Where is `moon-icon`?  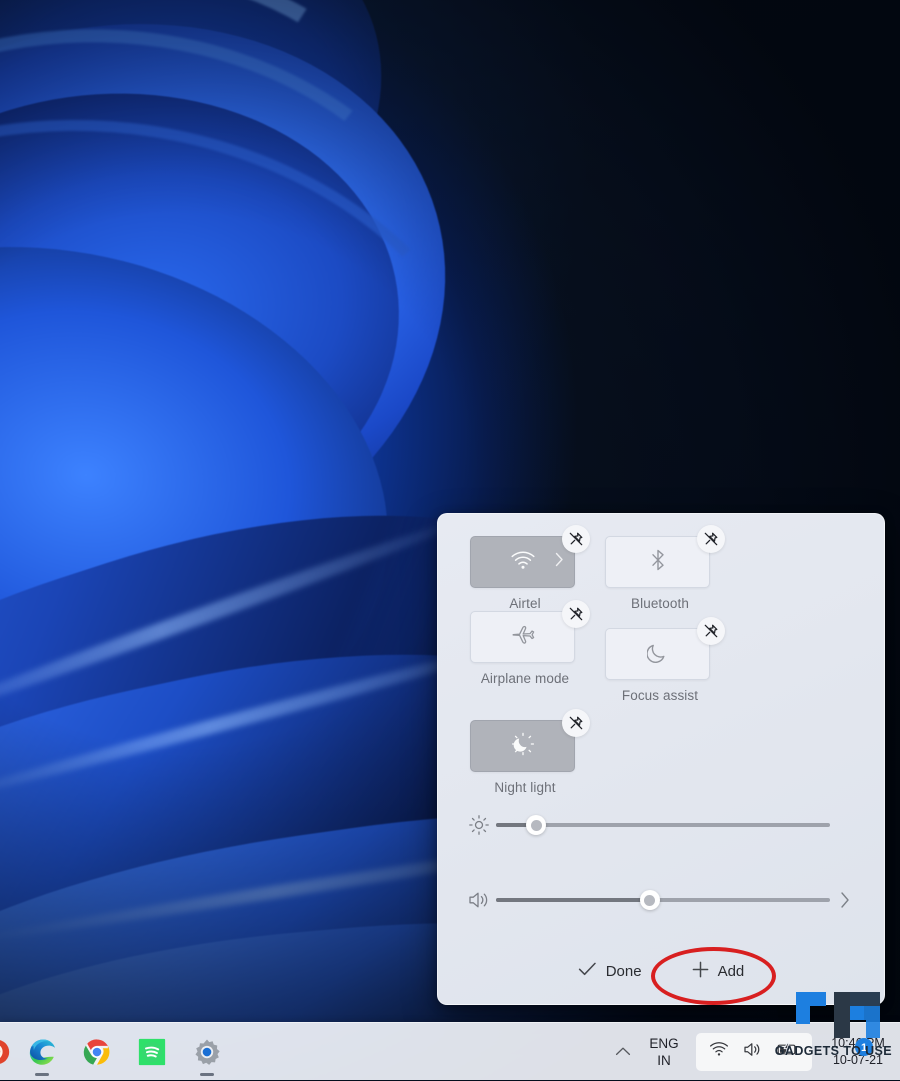
moon-icon is located at coordinates (658, 654).